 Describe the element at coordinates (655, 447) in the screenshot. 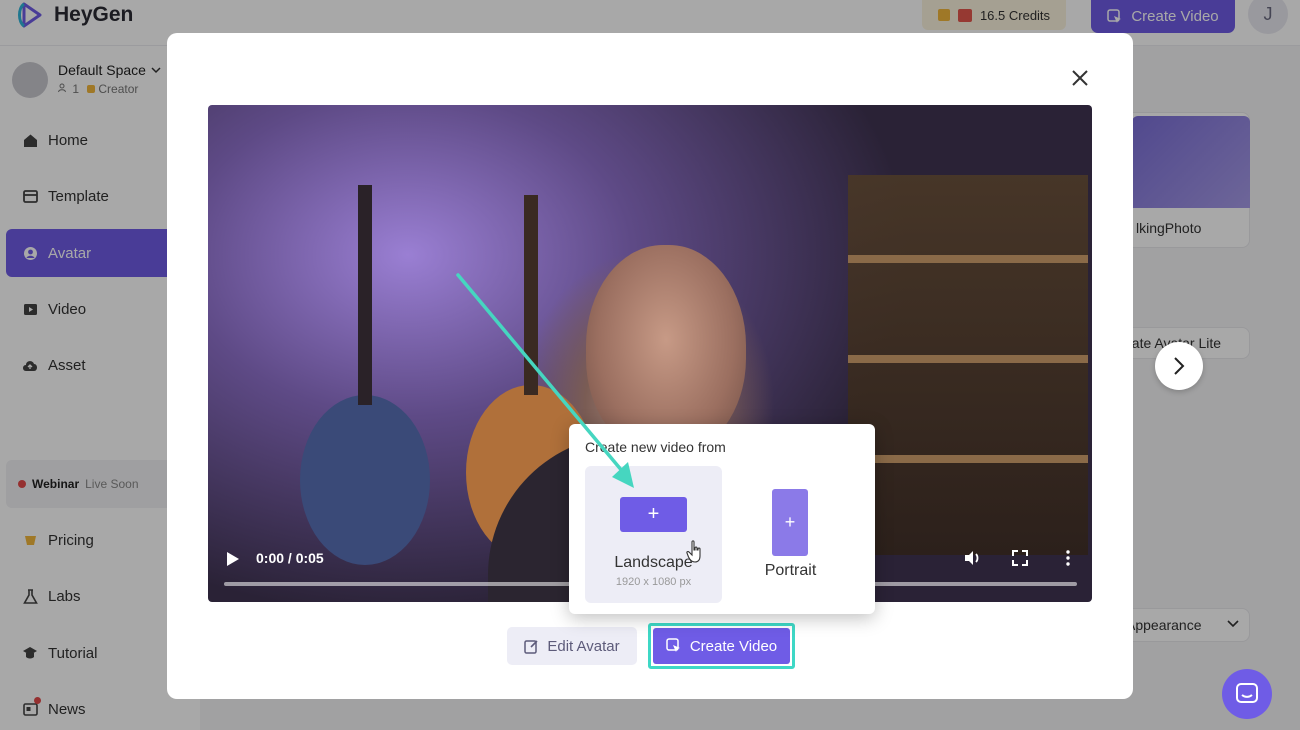

I see `popup-title: Create new video from` at that location.